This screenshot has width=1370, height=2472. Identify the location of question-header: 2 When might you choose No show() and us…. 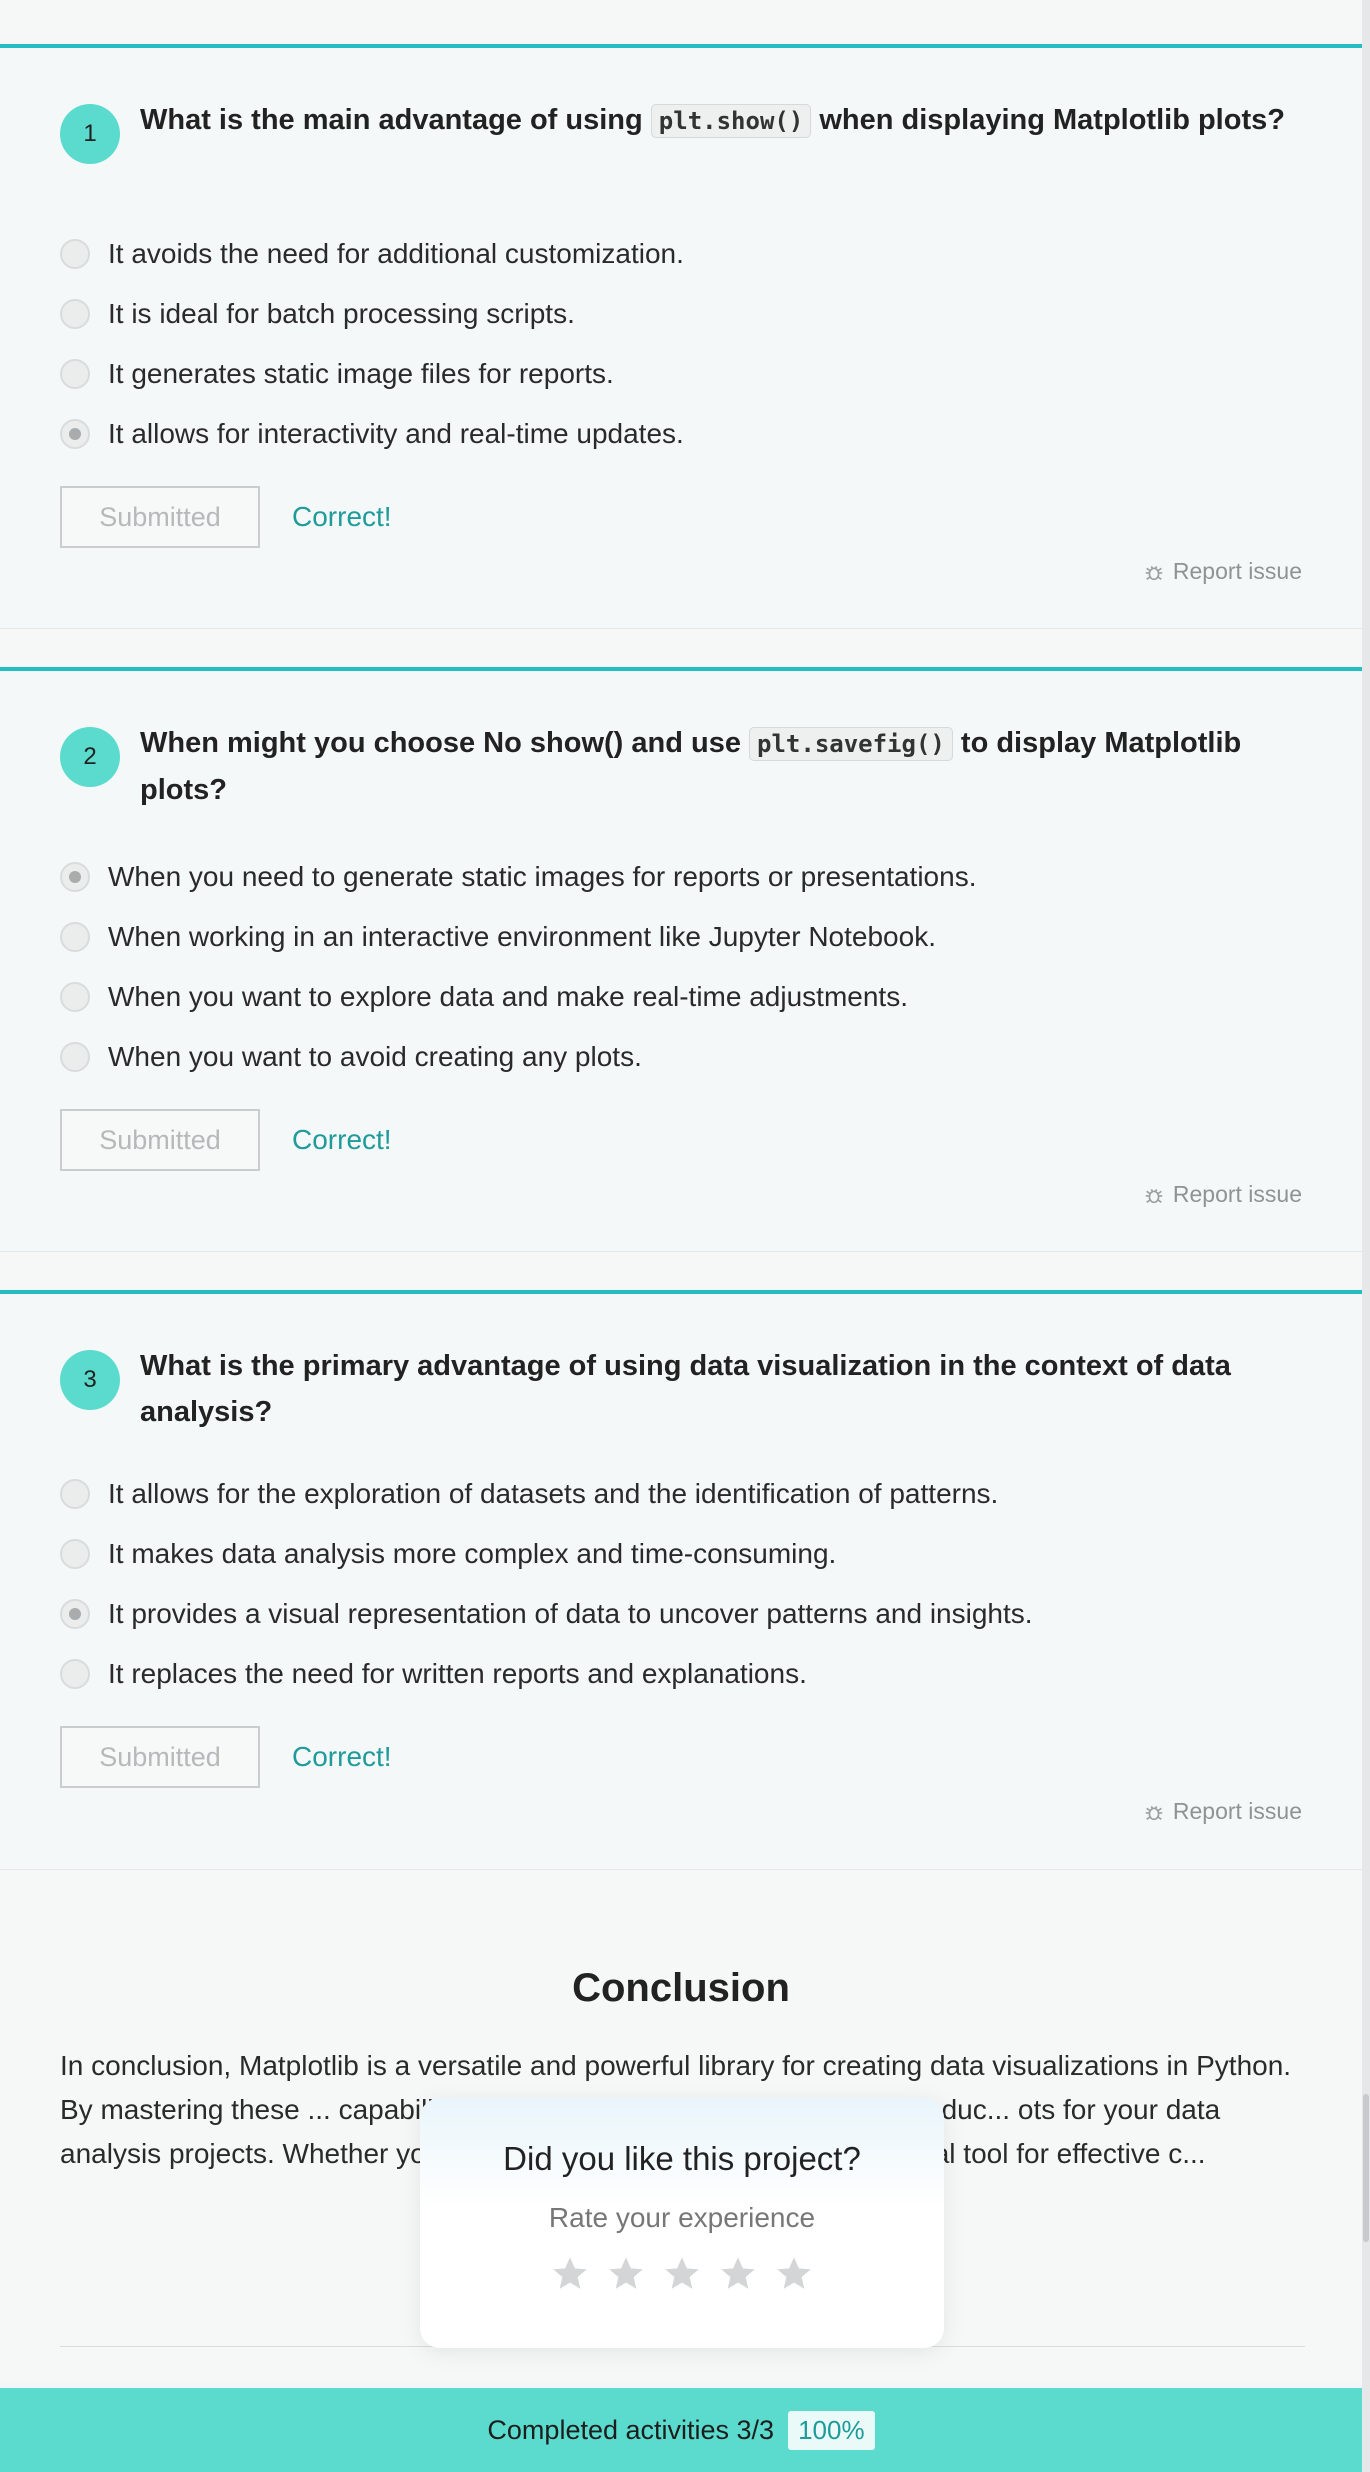
(685, 770).